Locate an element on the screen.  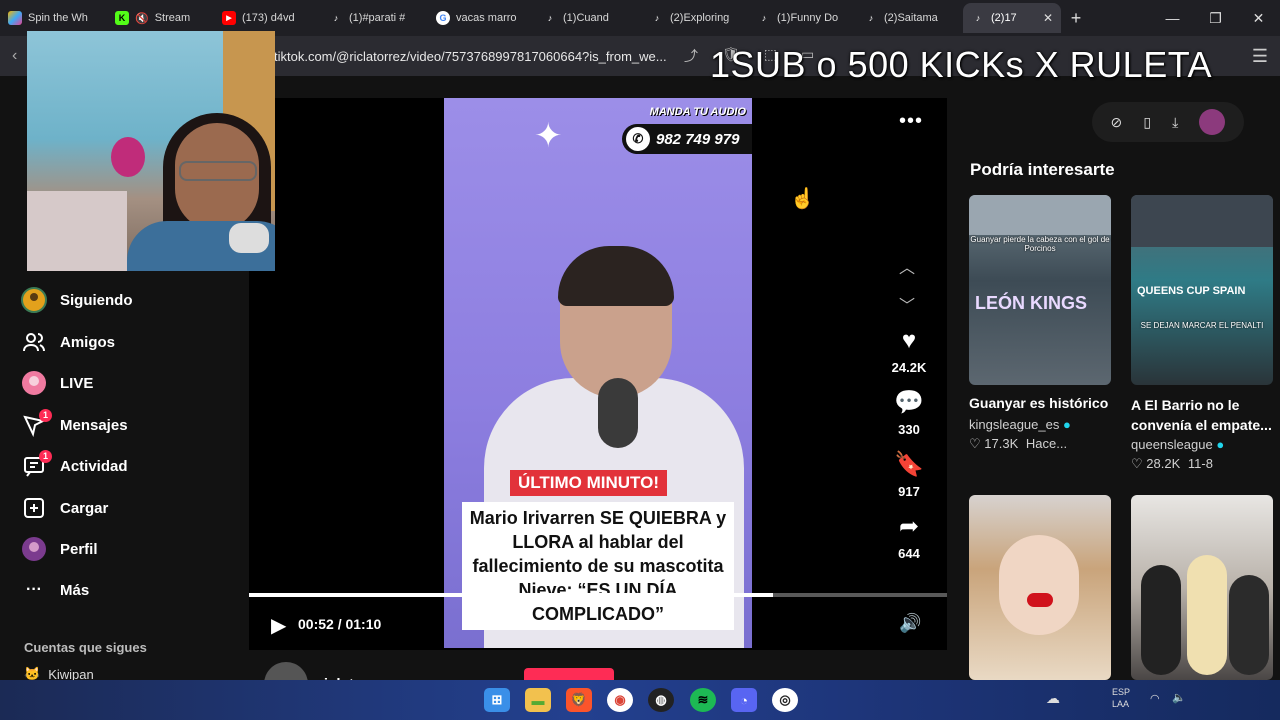
tab-title: (173) d4vd is located at coordinates (268, 18).